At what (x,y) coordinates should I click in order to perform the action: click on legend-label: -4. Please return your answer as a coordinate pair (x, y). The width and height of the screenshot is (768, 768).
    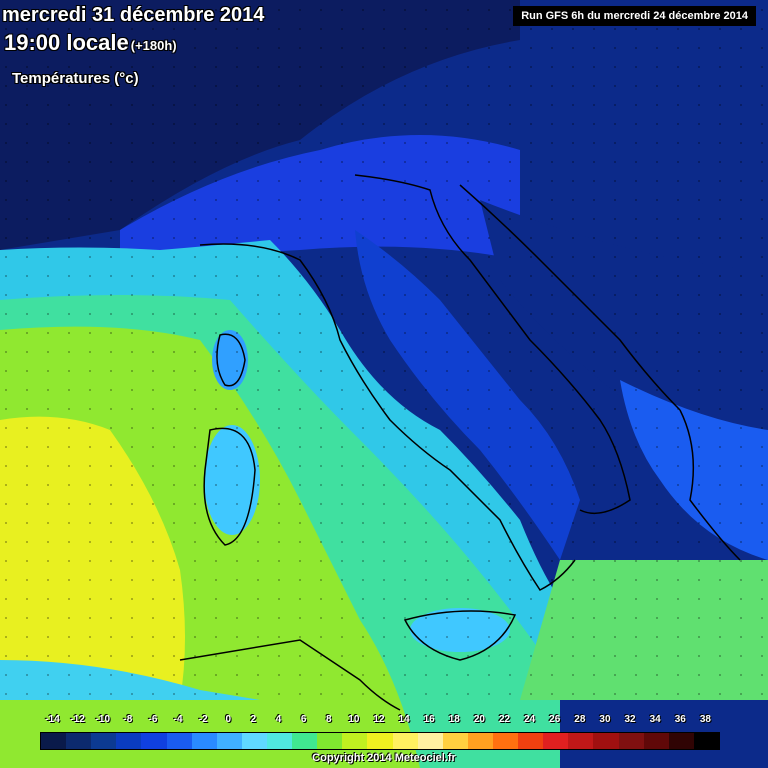
    Looking at the image, I should click on (178, 719).